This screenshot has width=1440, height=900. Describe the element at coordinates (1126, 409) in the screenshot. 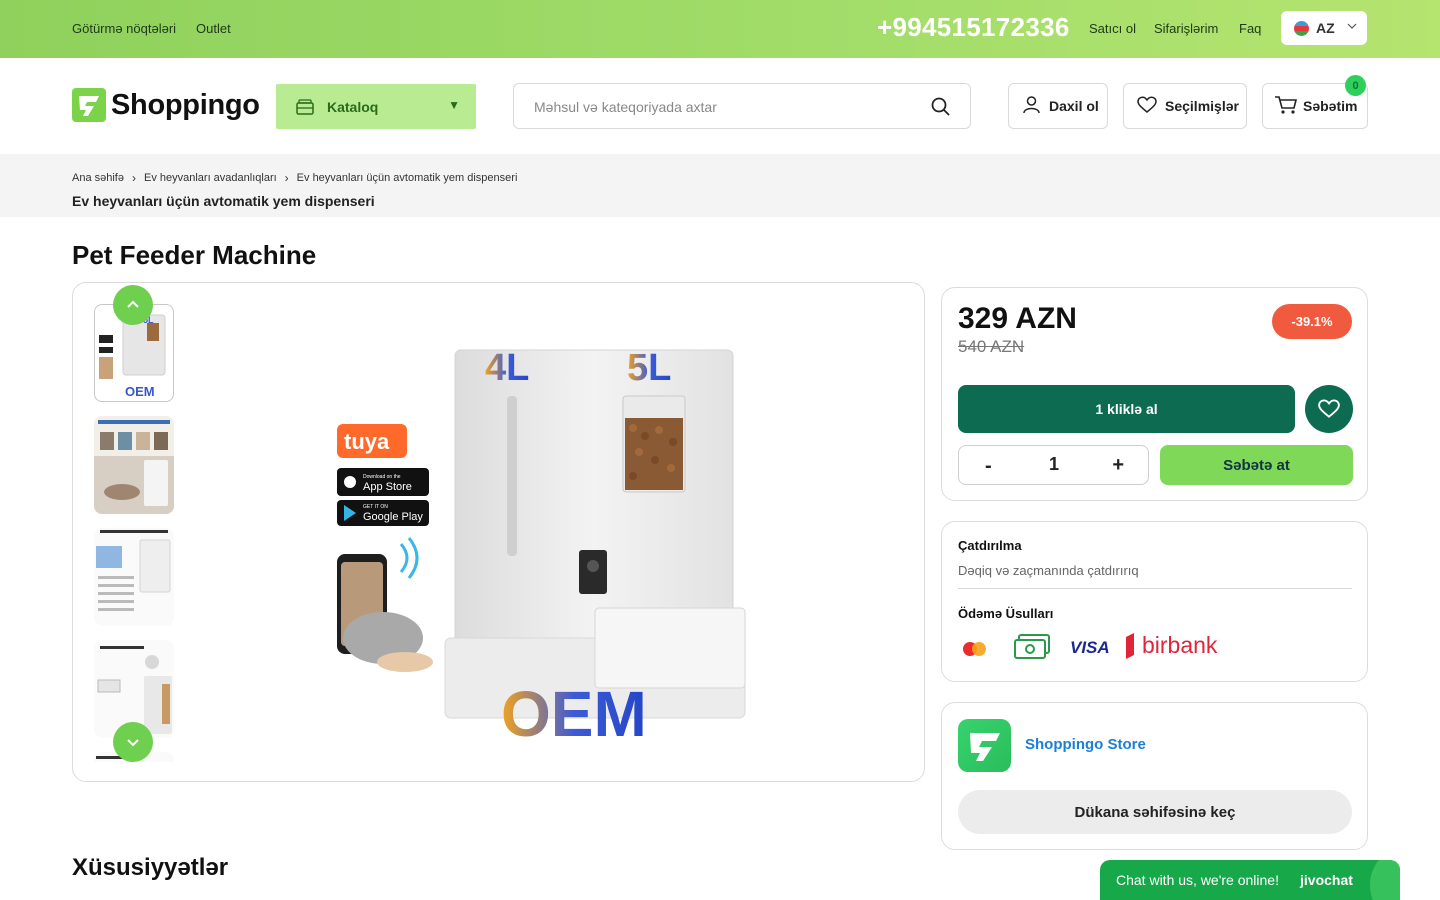

I see `one-click-buy-button: 1 kliklə al` at that location.